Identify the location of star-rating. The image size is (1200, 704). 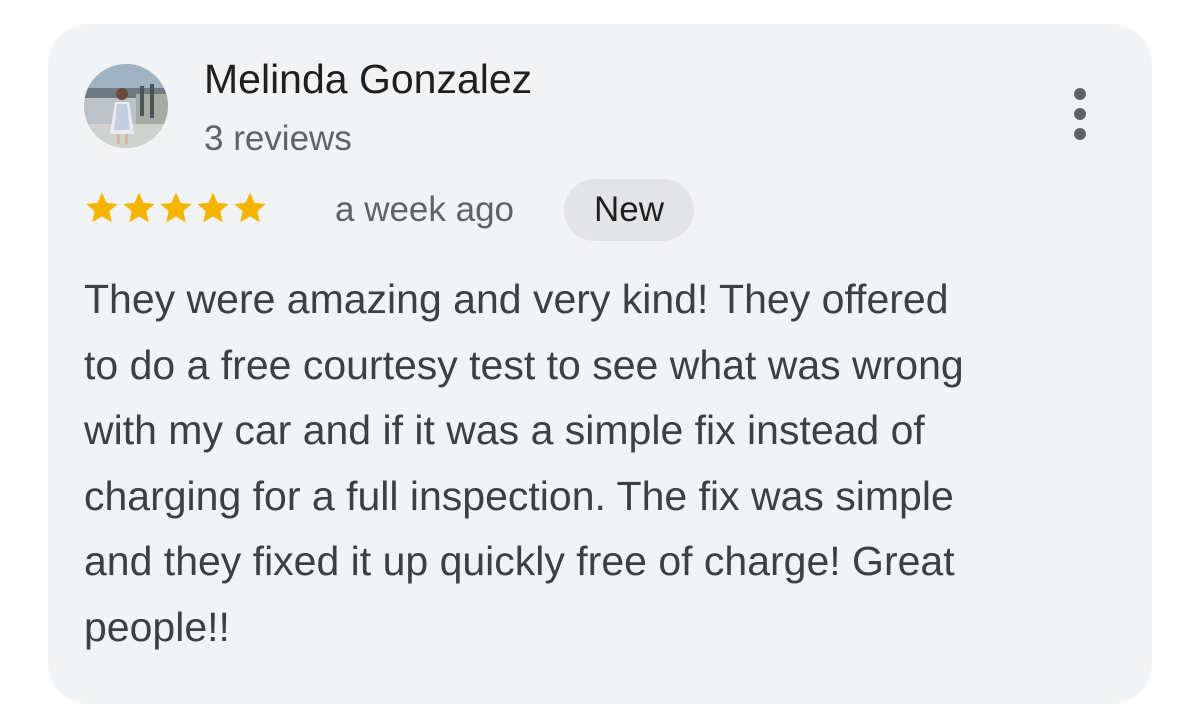
(176, 210).